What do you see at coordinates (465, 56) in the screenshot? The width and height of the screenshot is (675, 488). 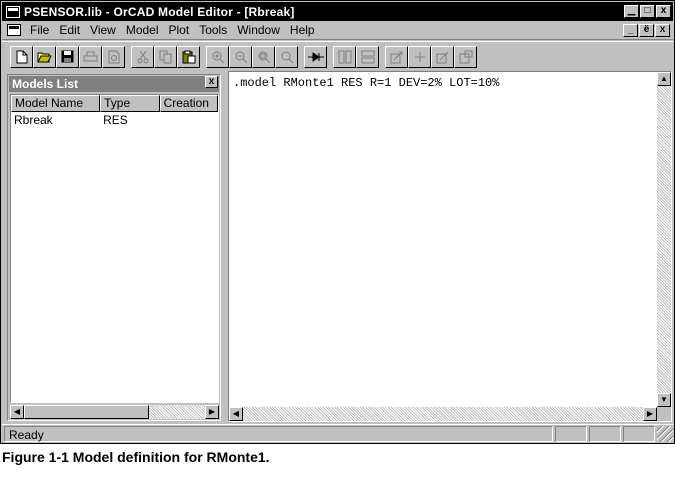 I see `new-model-icon` at bounding box center [465, 56].